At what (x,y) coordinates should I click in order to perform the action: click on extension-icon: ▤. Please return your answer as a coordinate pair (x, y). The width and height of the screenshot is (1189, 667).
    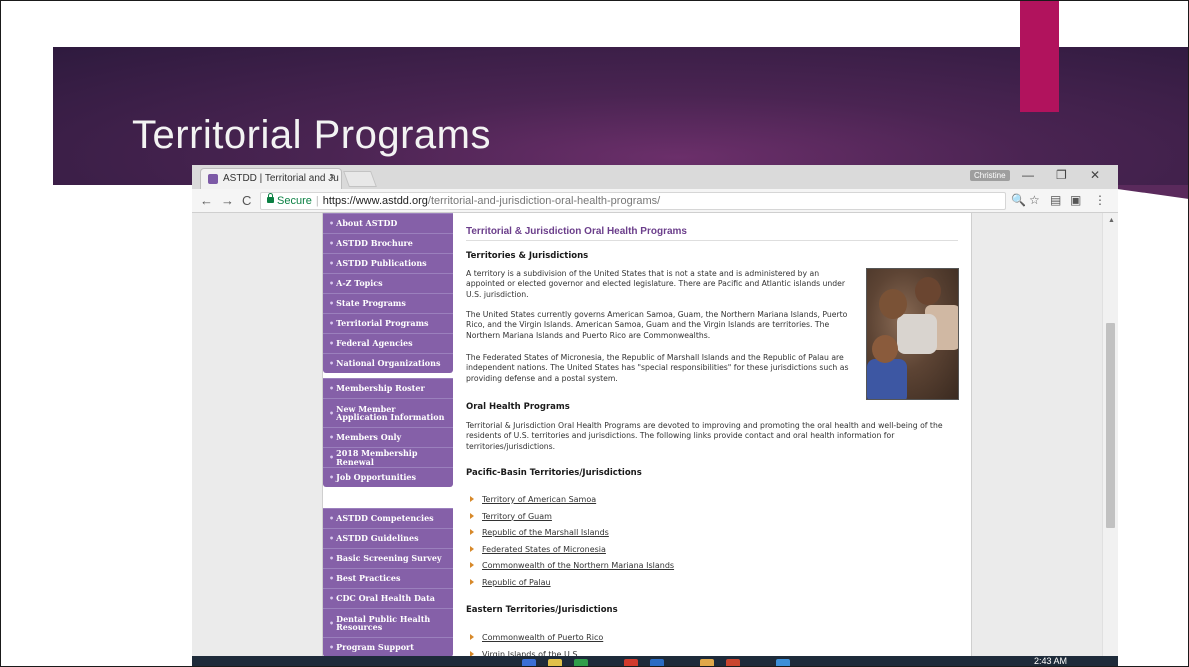
    Looking at the image, I should click on (1055, 200).